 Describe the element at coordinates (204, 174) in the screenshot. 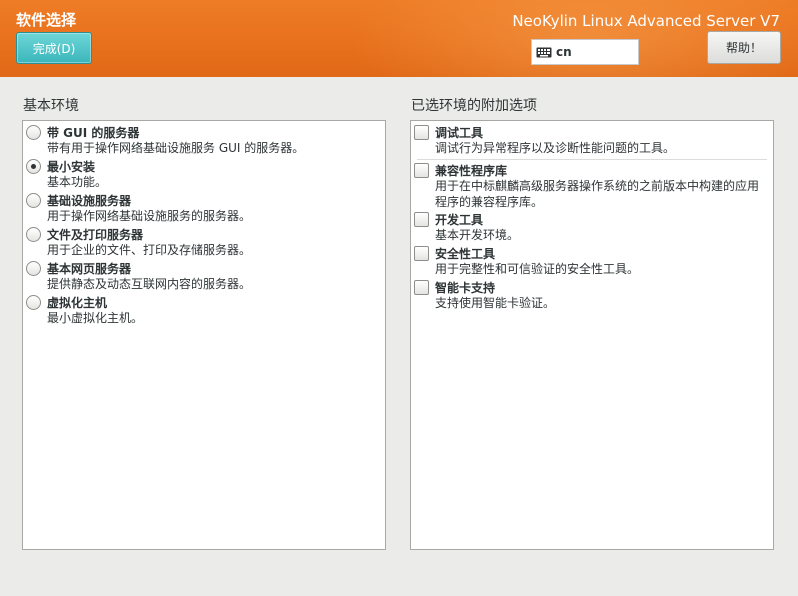

I see `environment-option: 最小安装 基本功能。` at that location.